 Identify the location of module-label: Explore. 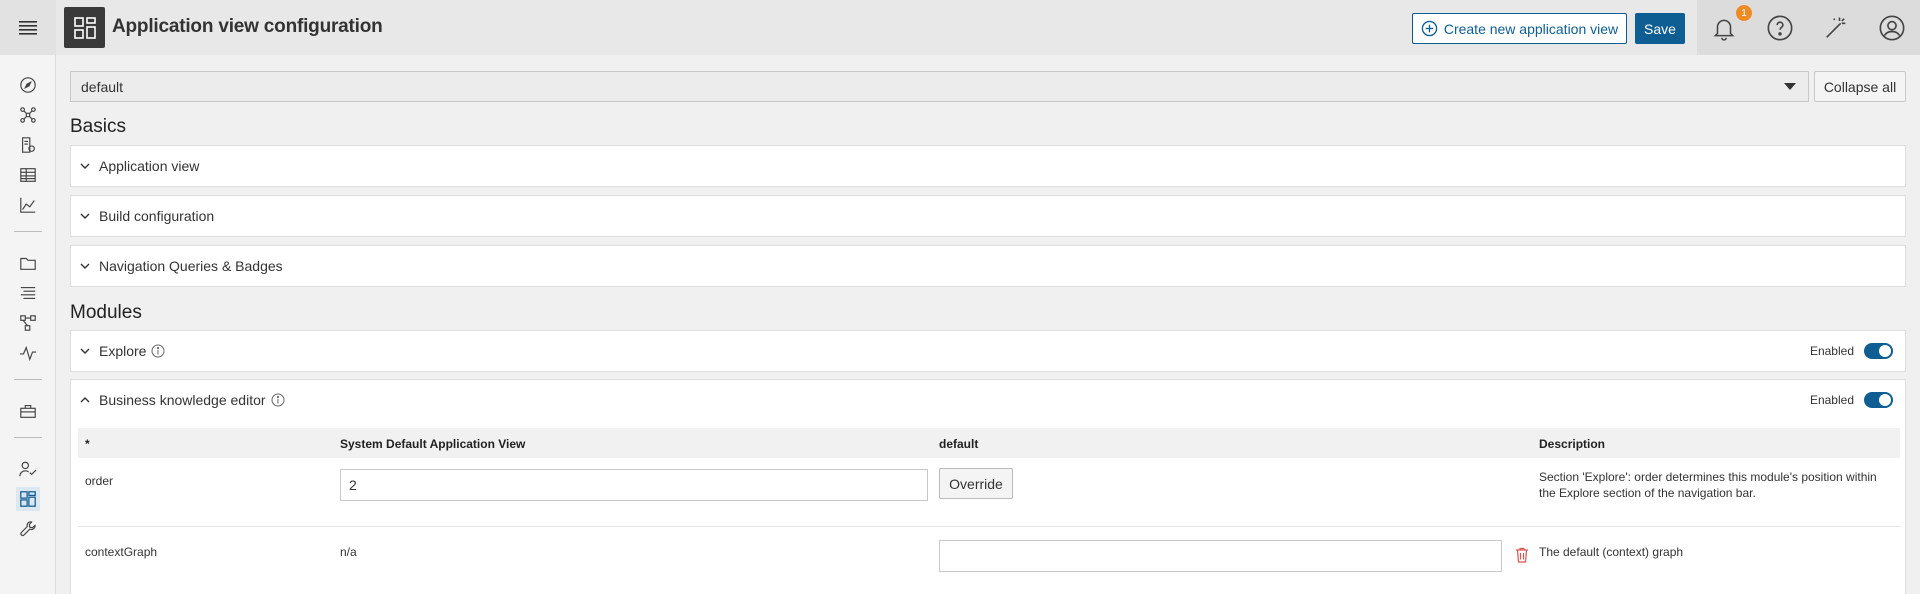
(123, 351).